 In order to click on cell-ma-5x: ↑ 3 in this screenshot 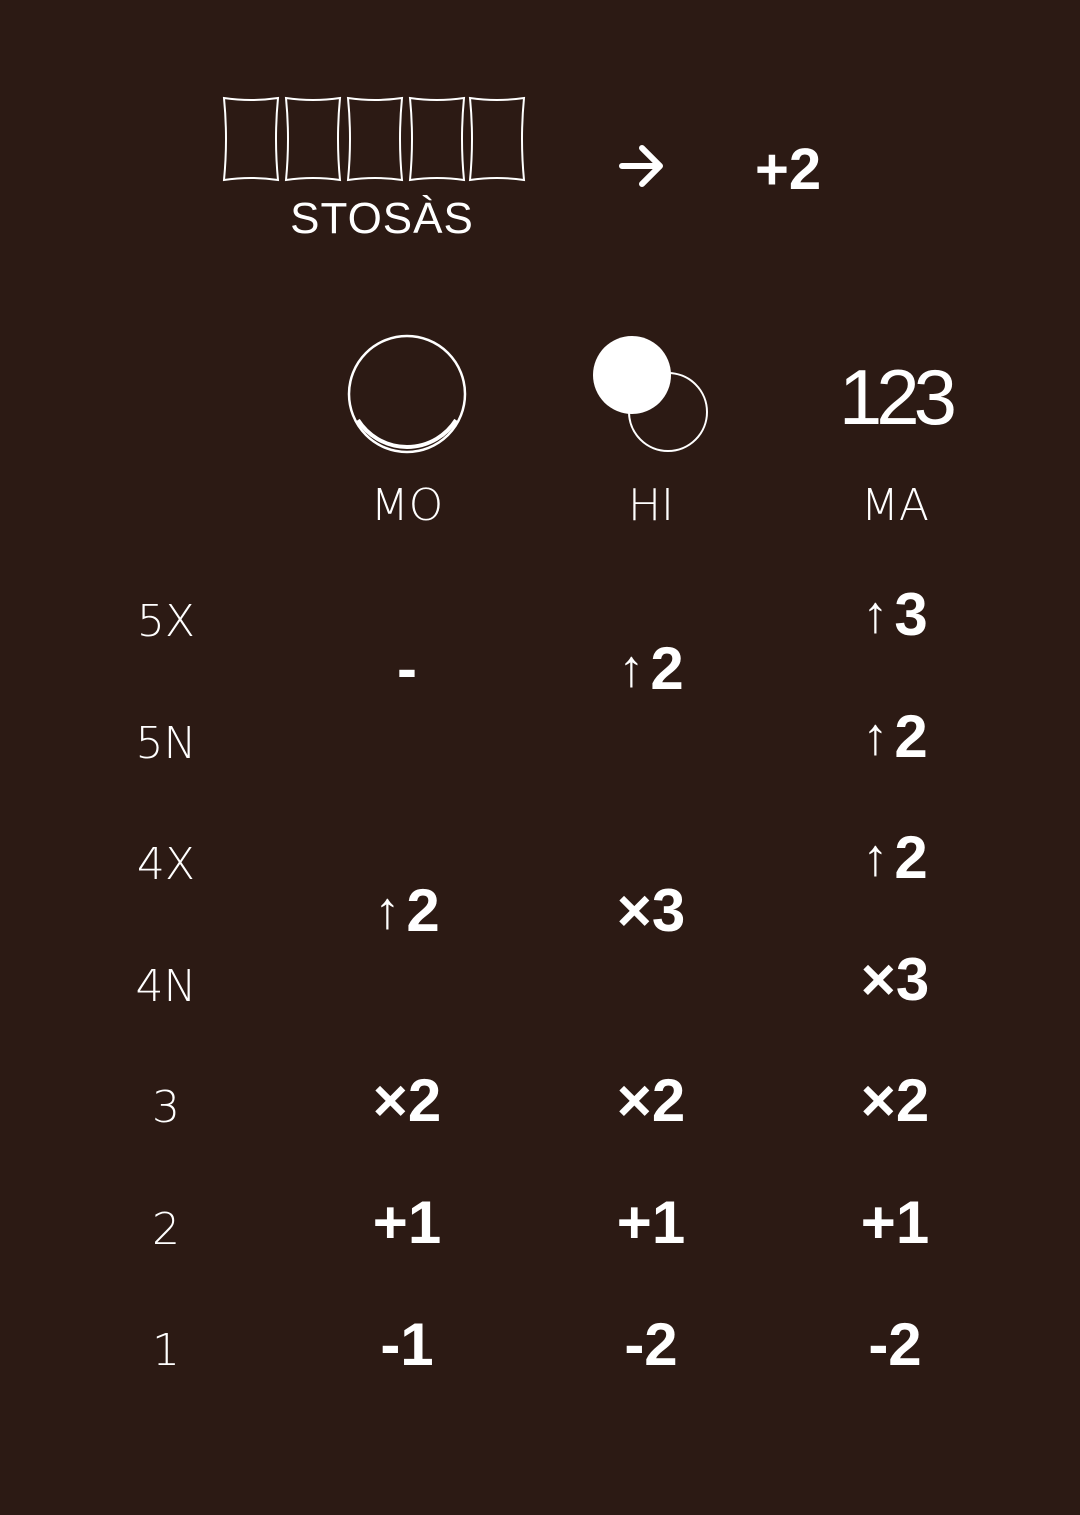, I will do `click(895, 616)`.